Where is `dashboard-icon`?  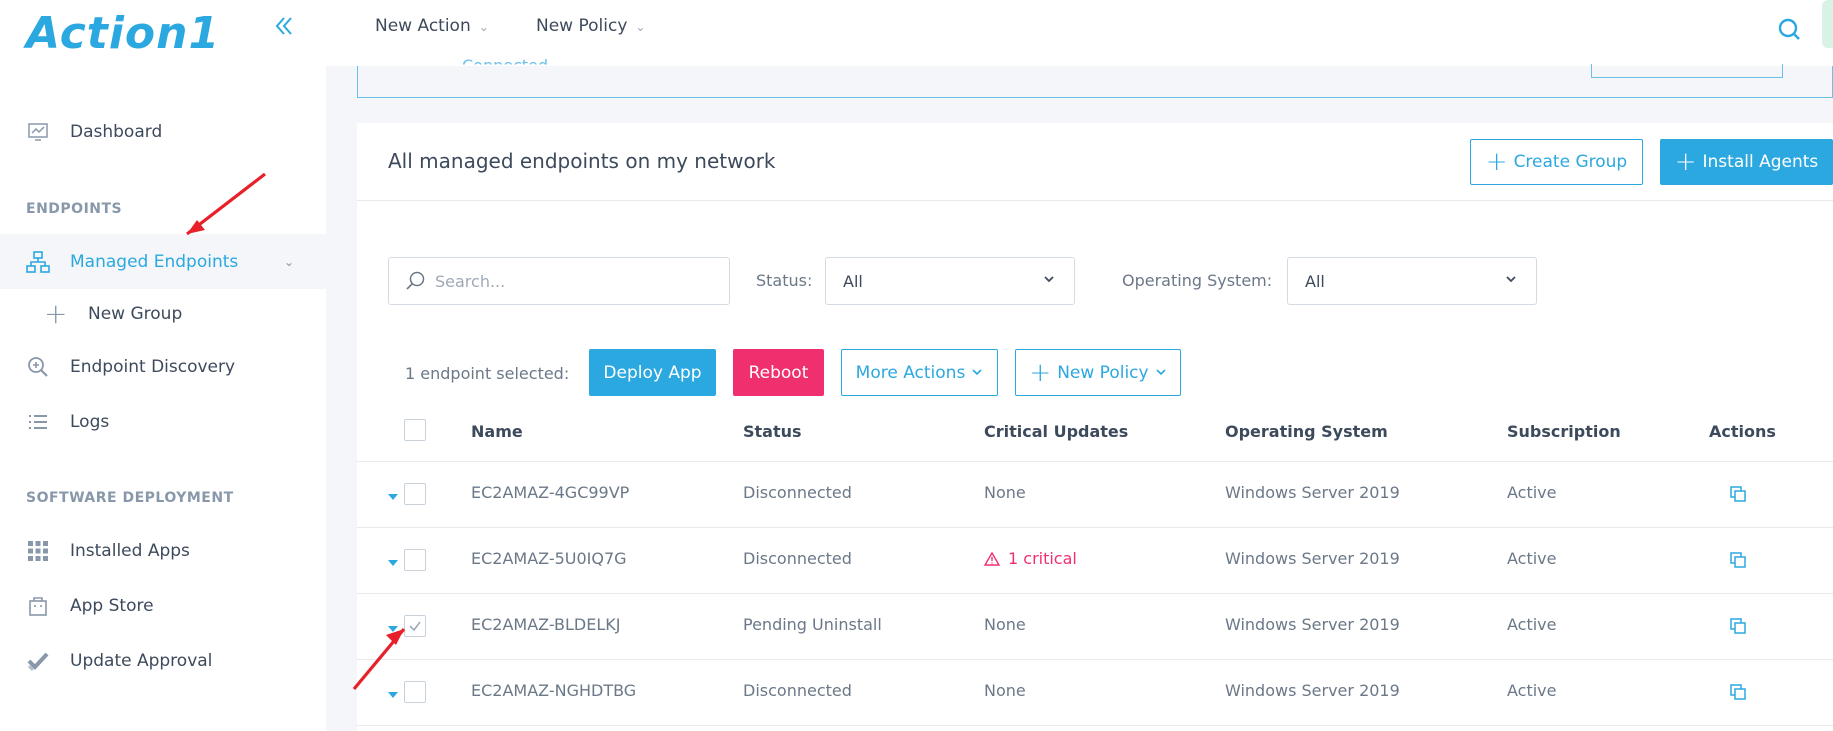
dashboard-icon is located at coordinates (38, 132).